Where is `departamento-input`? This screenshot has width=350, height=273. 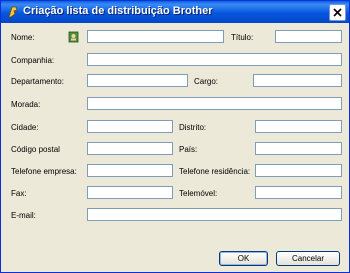 departamento-input is located at coordinates (137, 80).